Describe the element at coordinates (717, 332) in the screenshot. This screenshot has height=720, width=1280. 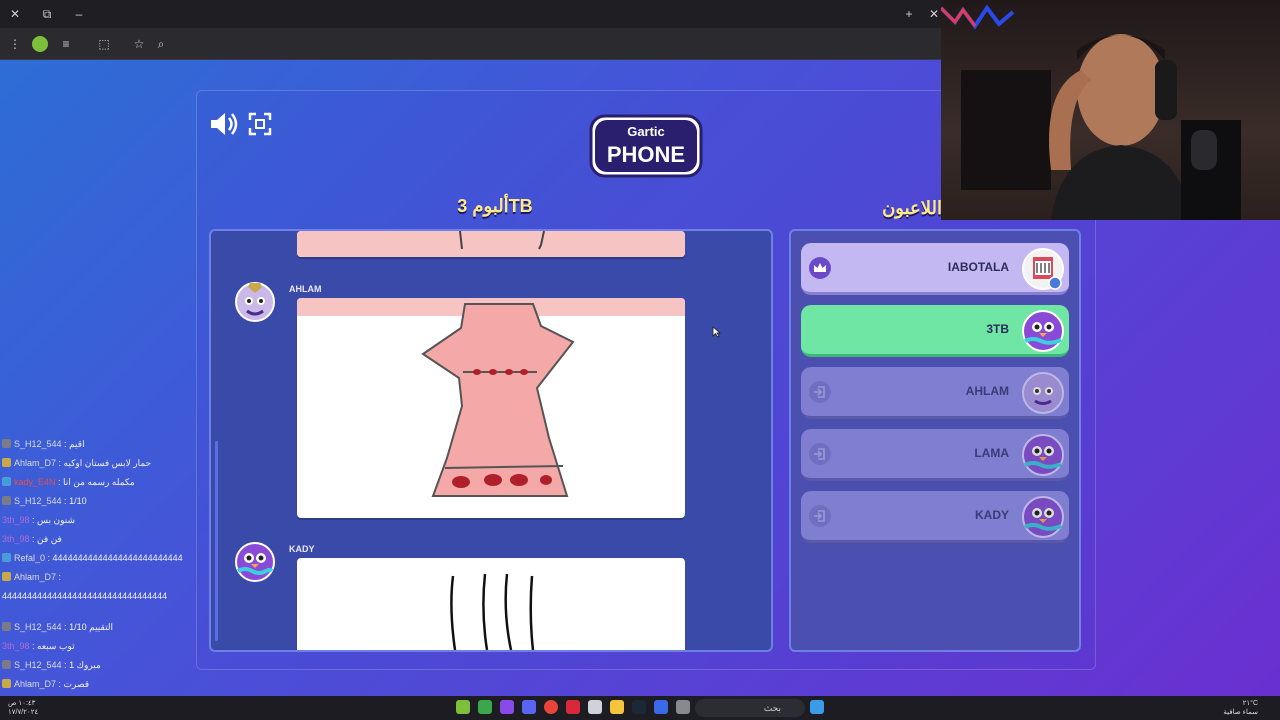
I see `mouse-cursor-icon` at that location.